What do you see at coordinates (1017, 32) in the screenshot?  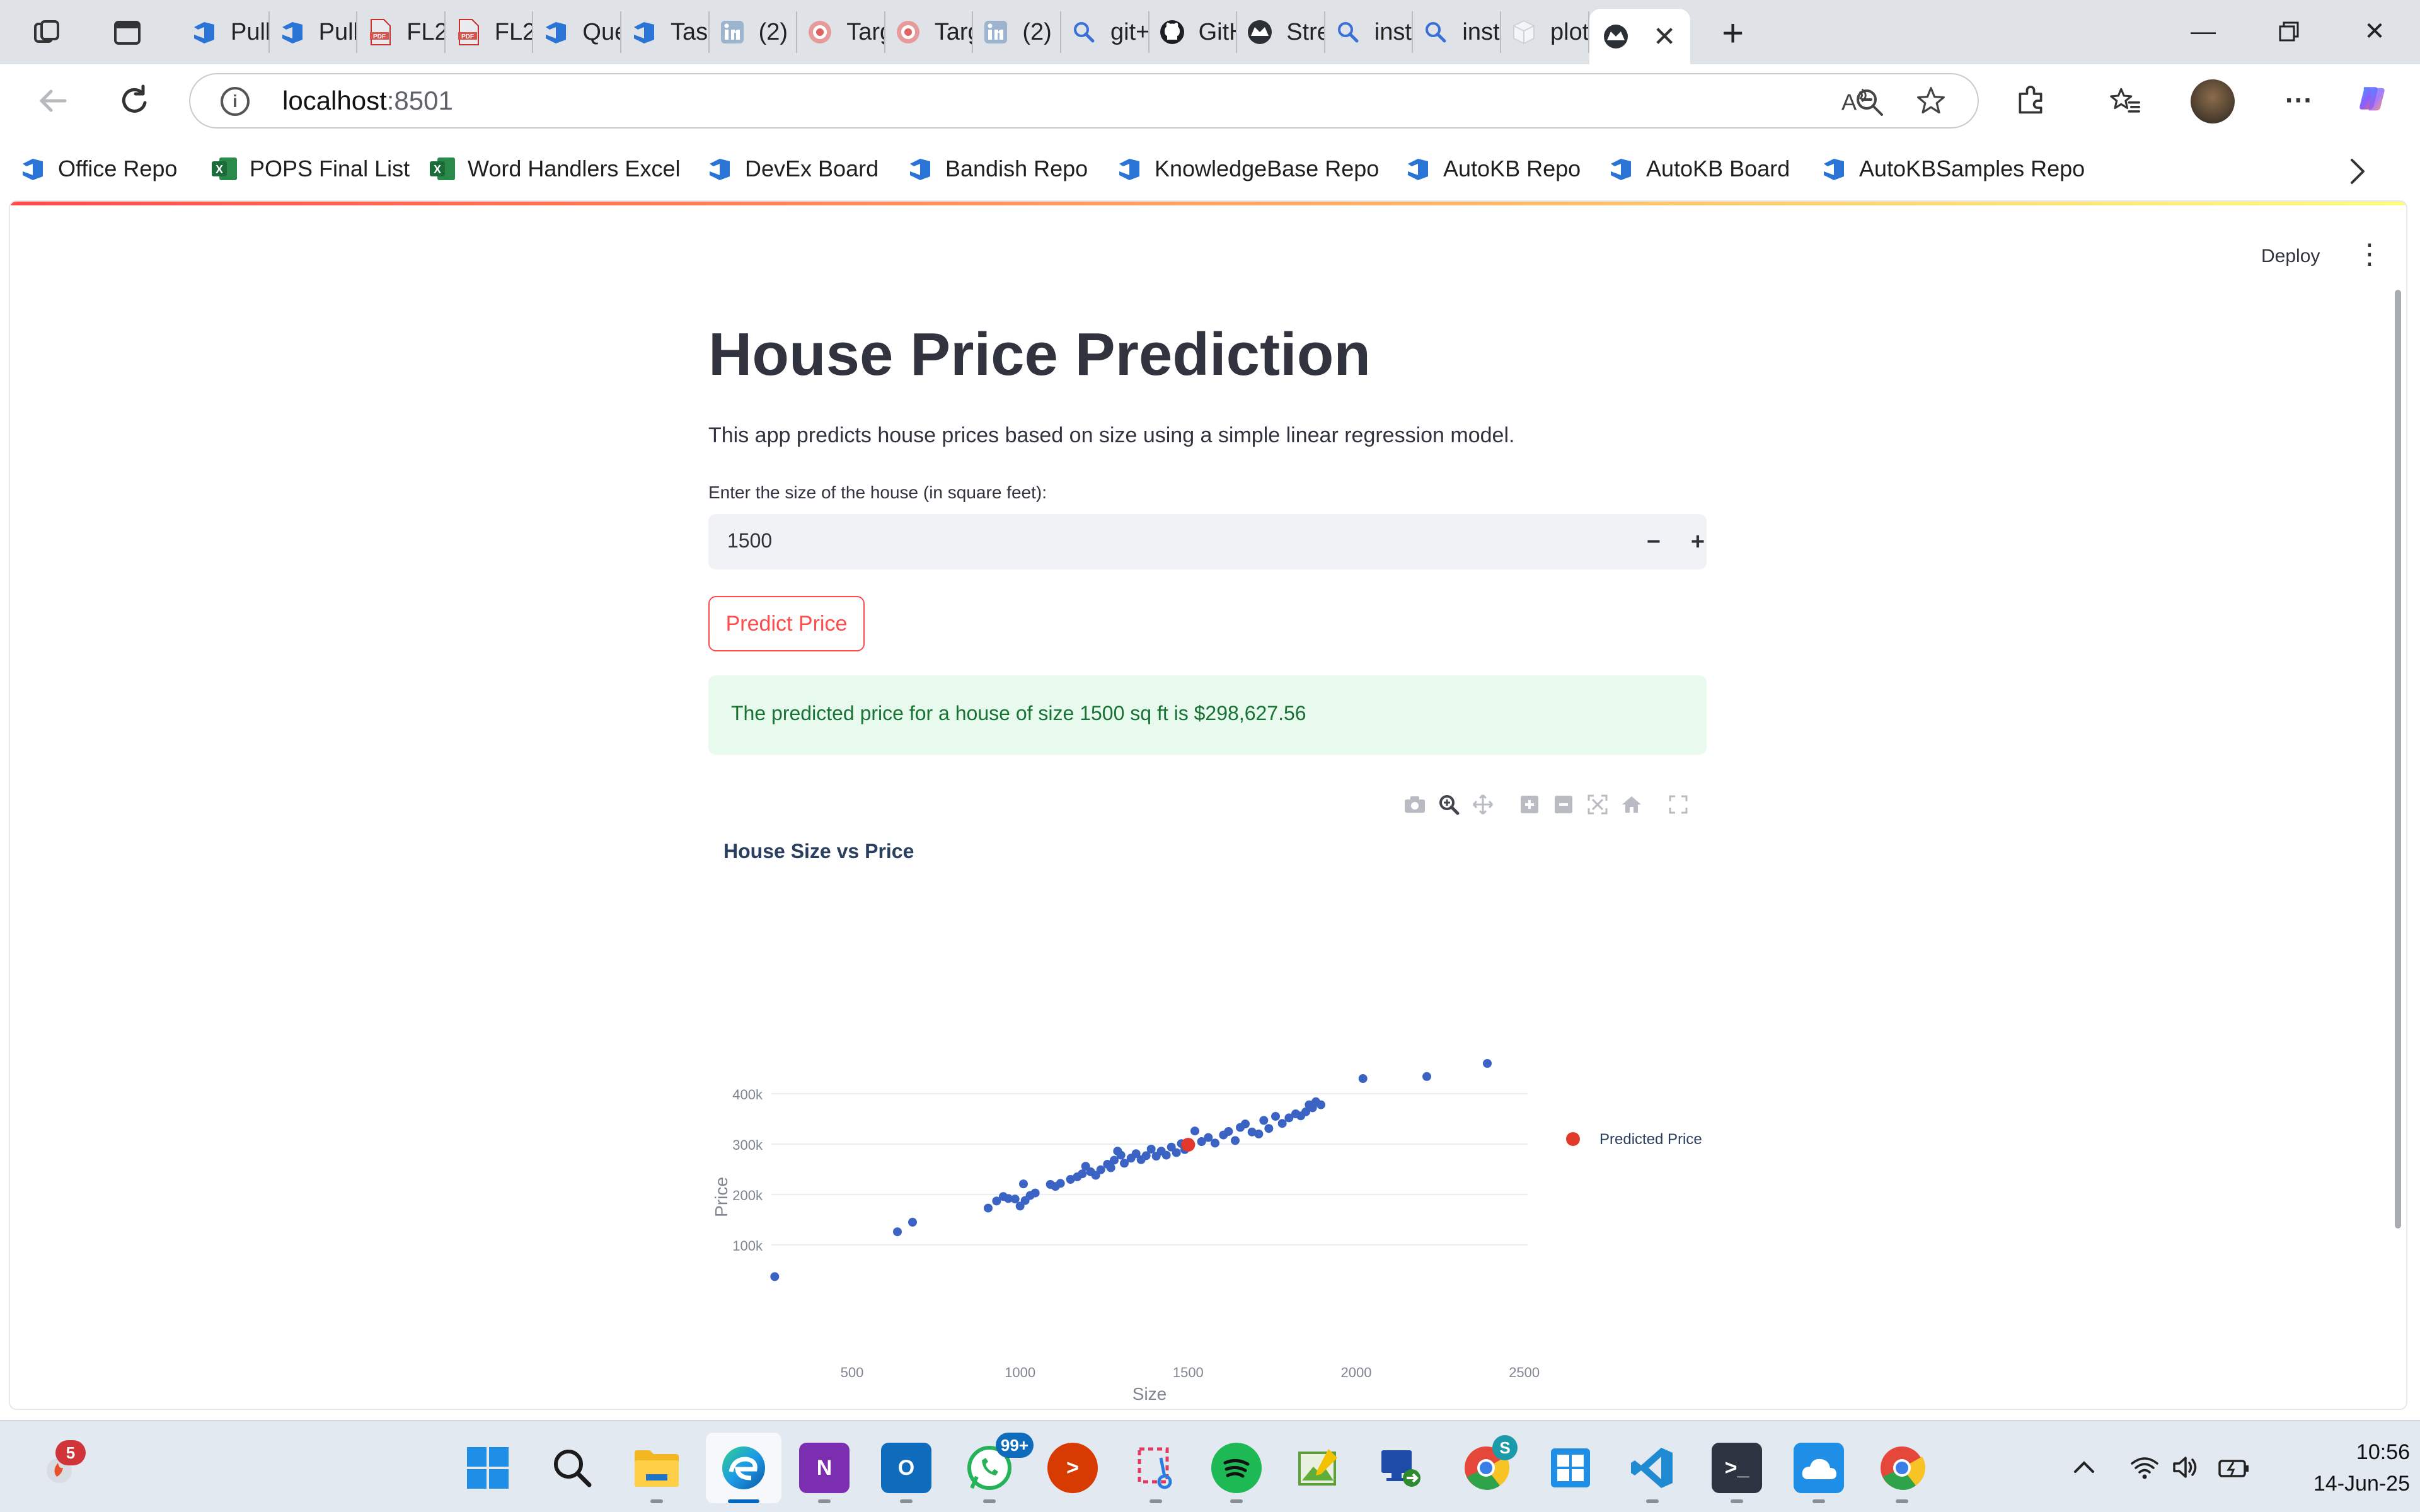 I see `browser-tab: (2) N` at bounding box center [1017, 32].